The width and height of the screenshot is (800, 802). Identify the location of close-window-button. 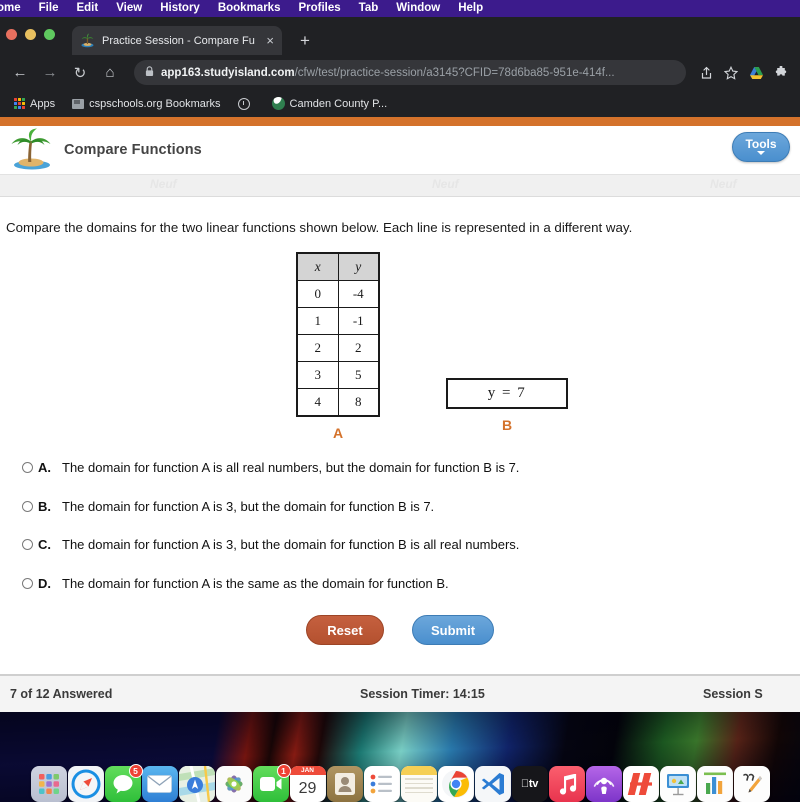
(11, 34).